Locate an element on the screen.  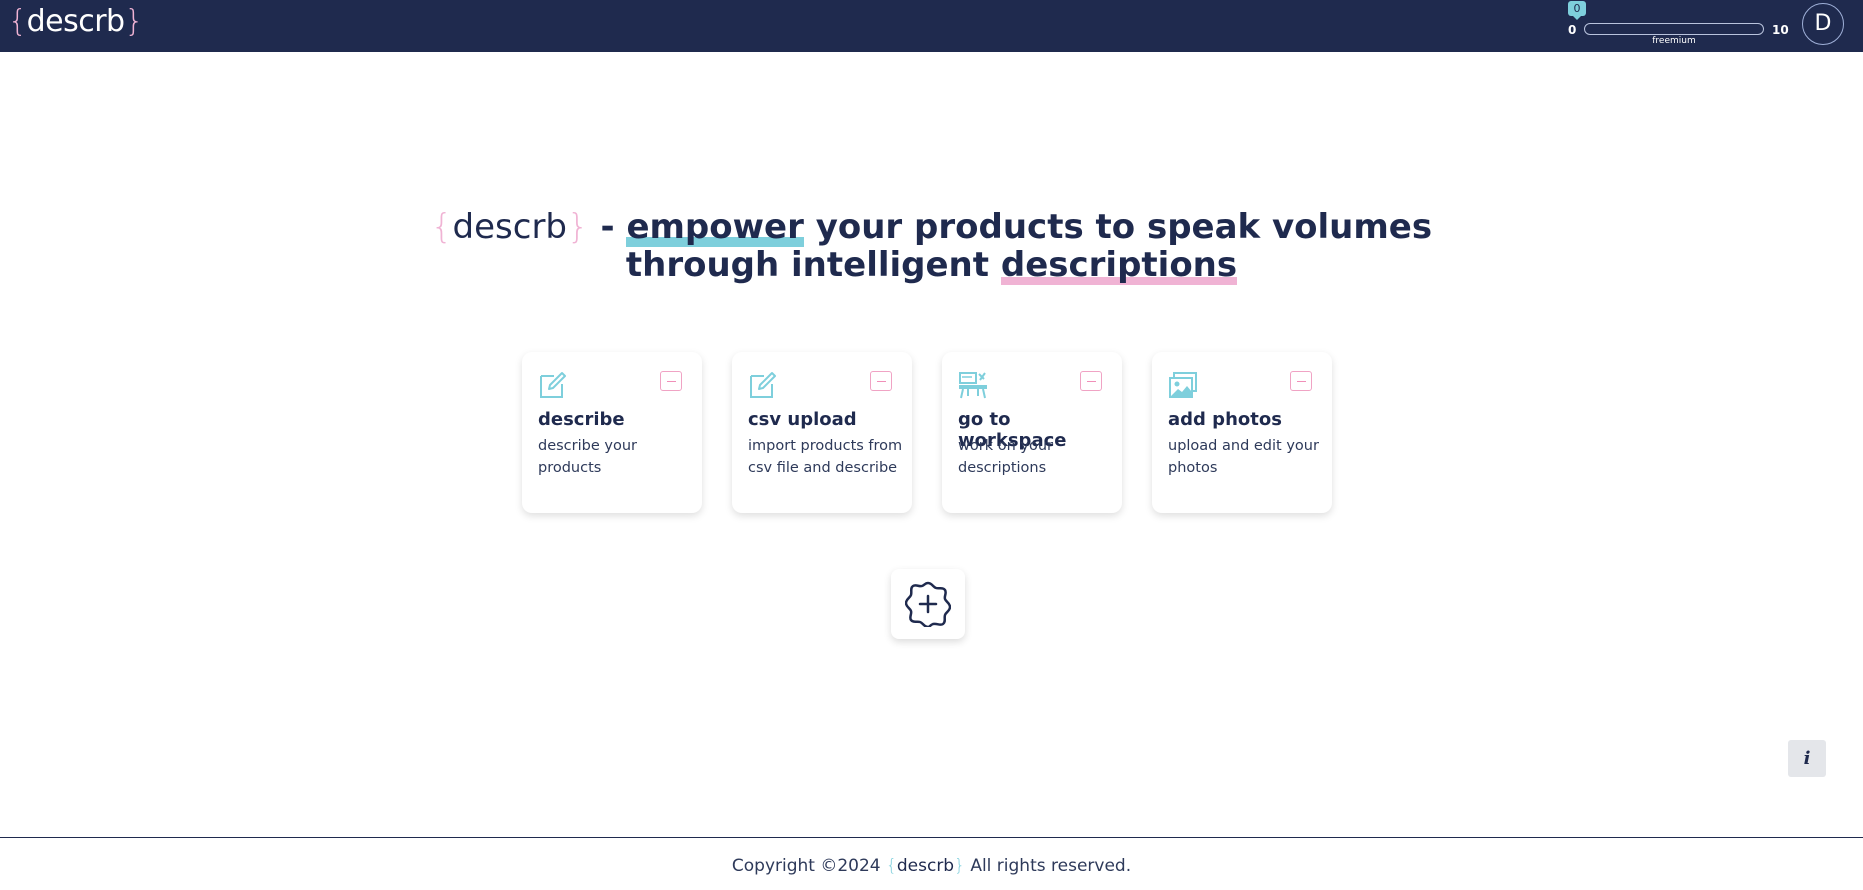
hero-highlight-descriptions: descriptions is located at coordinates (1119, 265).